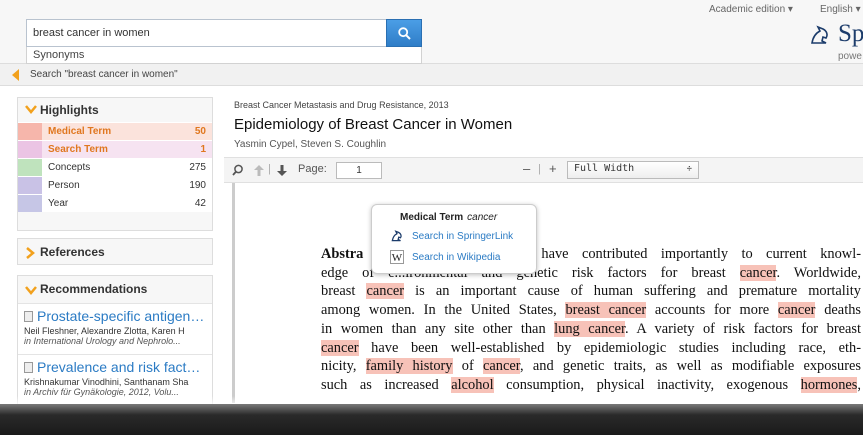  Describe the element at coordinates (197, 167) in the screenshot. I see `highlight-count: 275` at that location.